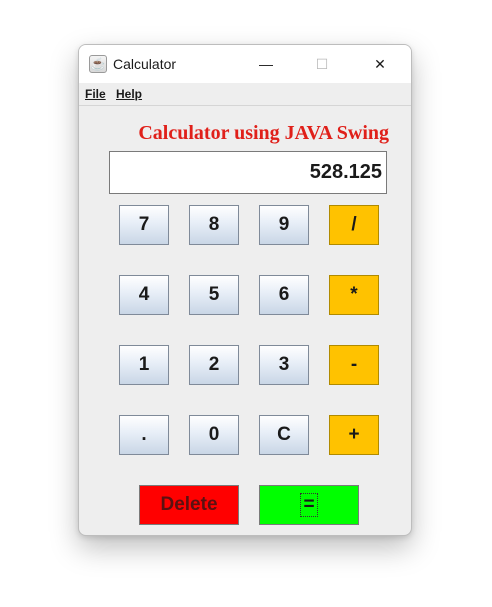 This screenshot has height=607, width=492. I want to click on key-8: 8, so click(214, 225).